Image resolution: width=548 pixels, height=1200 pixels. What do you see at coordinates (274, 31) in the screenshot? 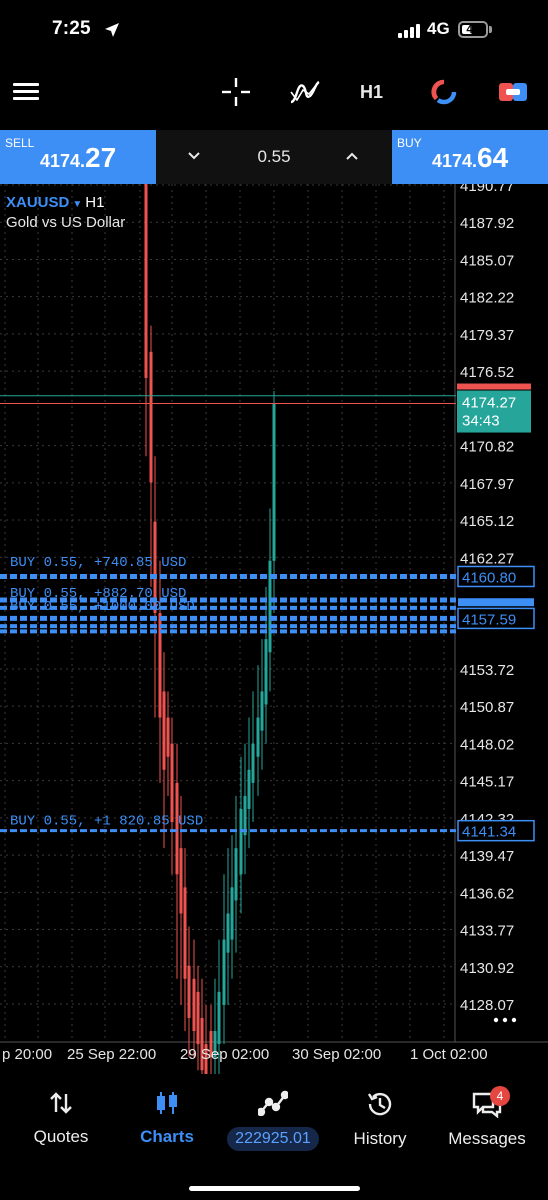
I see `status-bar: 7:25 4G 40` at bounding box center [274, 31].